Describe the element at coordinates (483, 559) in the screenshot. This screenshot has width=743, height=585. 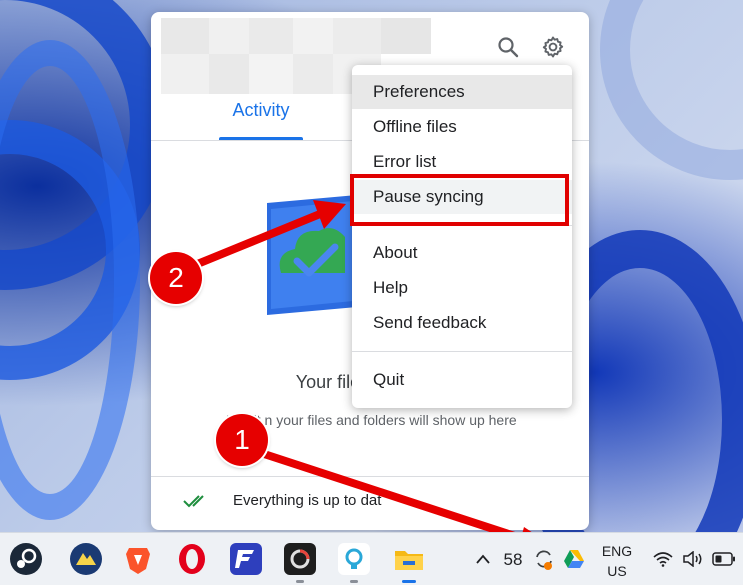
I see `chevron-up-icon` at that location.